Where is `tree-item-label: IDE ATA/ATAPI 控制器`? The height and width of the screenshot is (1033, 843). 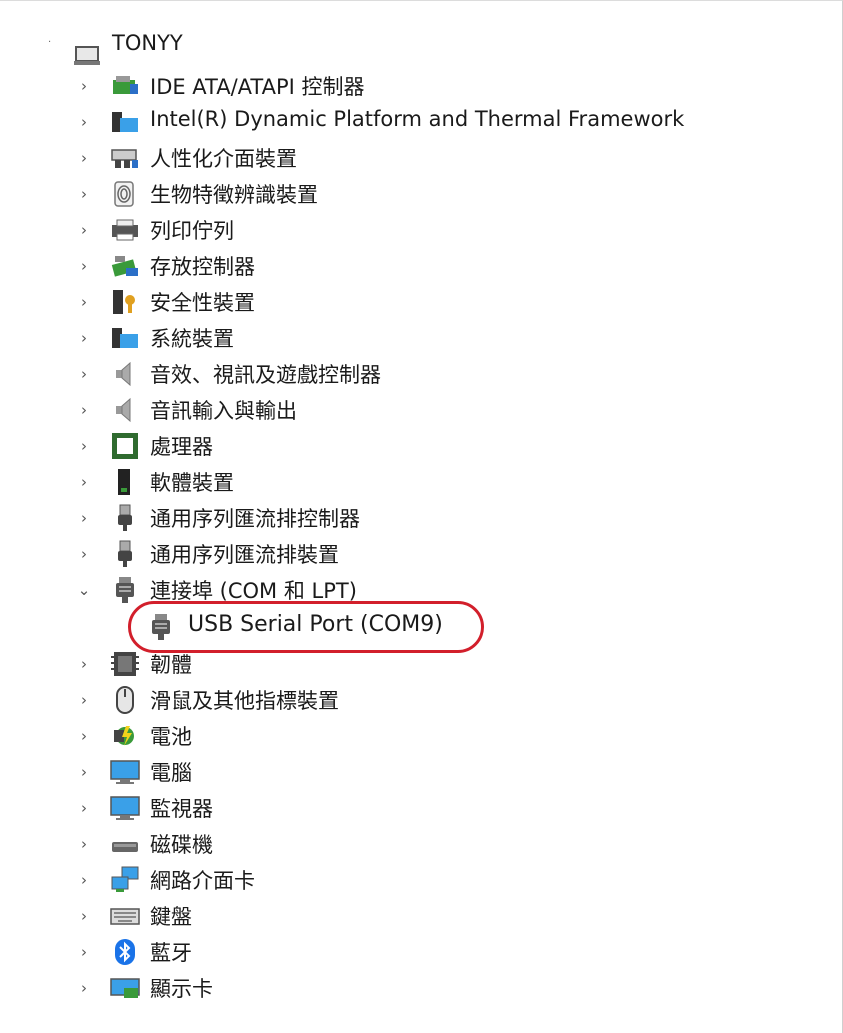
tree-item-label: IDE ATA/ATAPI 控制器 is located at coordinates (257, 87).